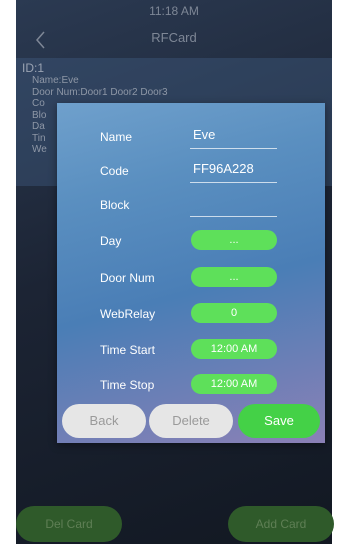 Image resolution: width=348 pixels, height=544 pixels. What do you see at coordinates (127, 278) in the screenshot?
I see `door-num-label: Door Num` at bounding box center [127, 278].